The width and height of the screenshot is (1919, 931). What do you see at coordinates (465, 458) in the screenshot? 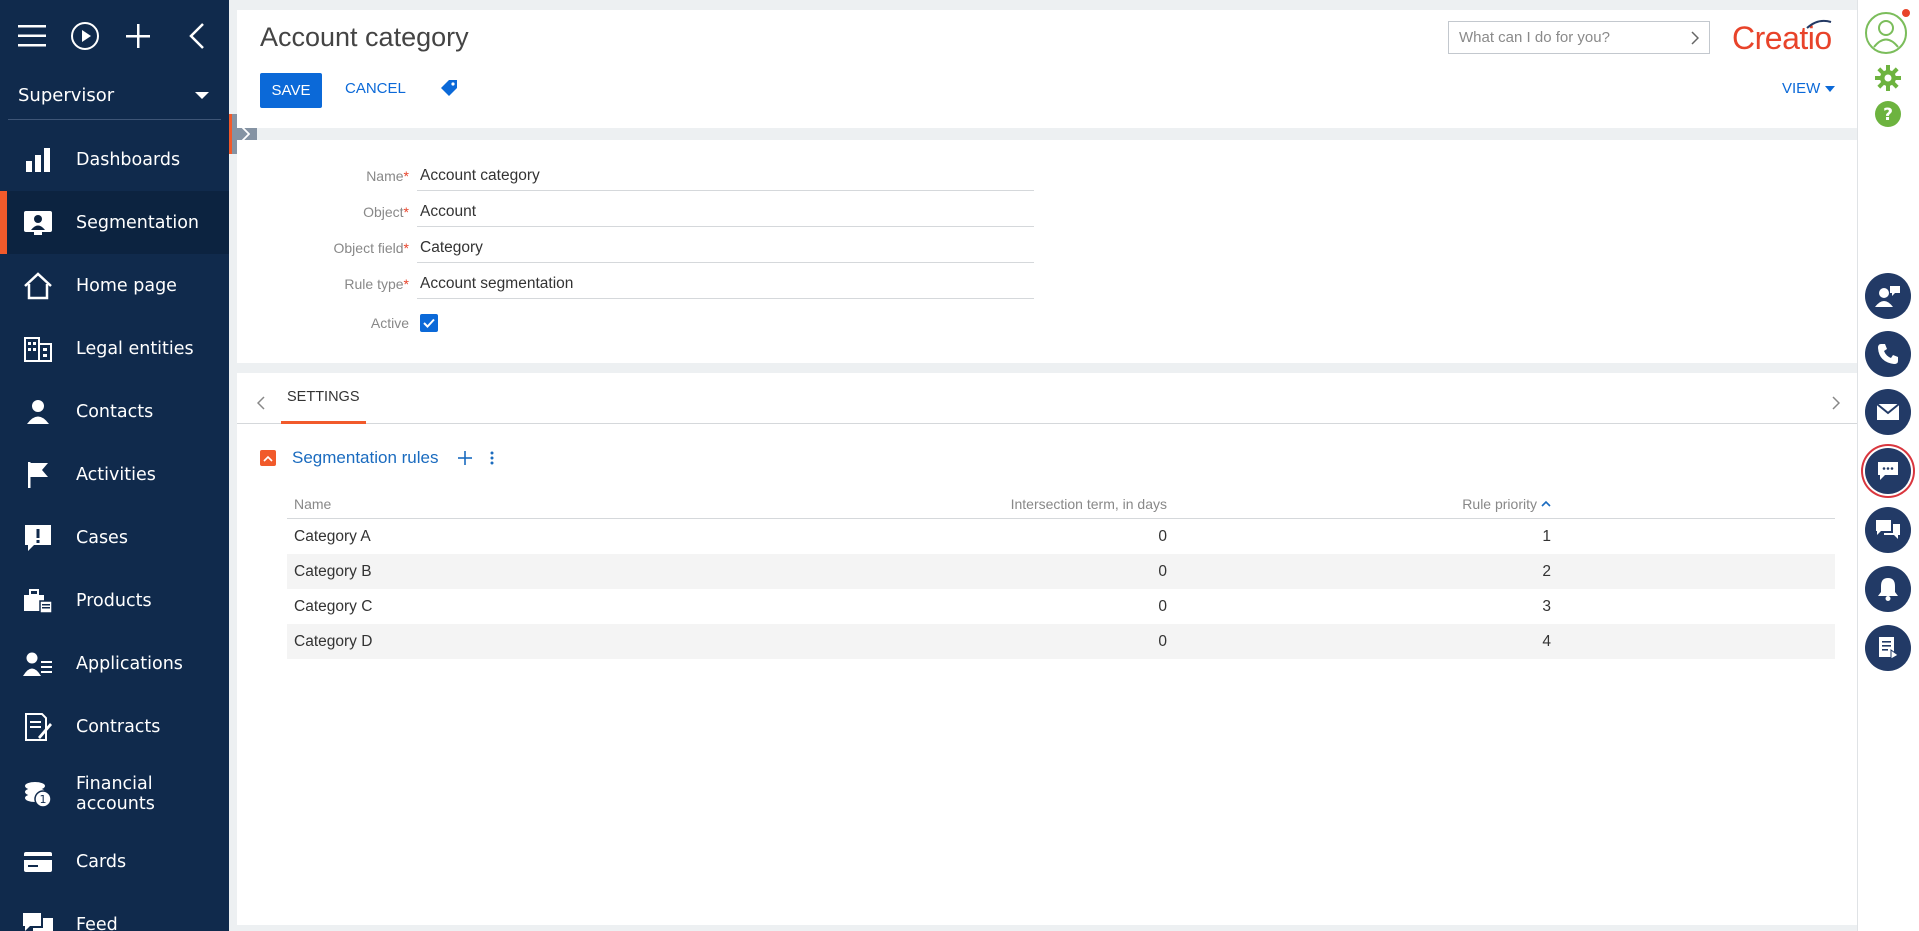
I see `add-rule-button` at bounding box center [465, 458].